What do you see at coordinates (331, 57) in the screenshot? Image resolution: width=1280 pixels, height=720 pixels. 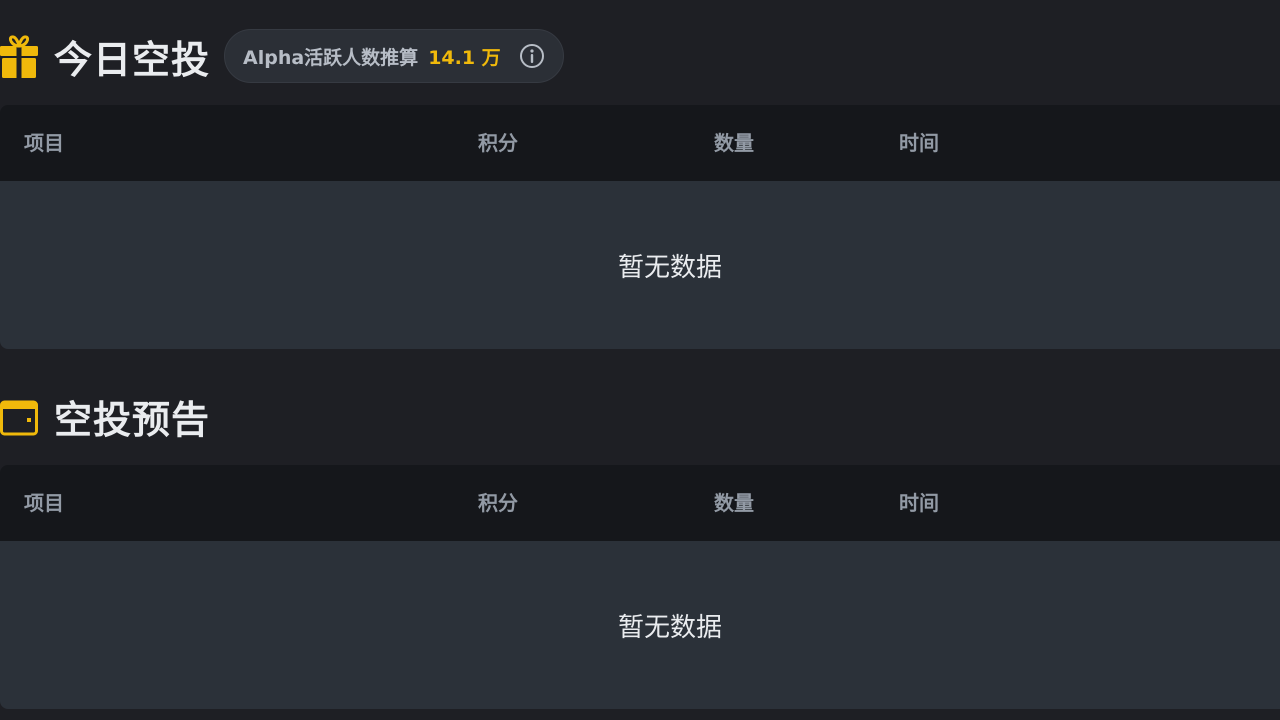 I see `alpha-active-users-label: Alpha活跃人数推算` at bounding box center [331, 57].